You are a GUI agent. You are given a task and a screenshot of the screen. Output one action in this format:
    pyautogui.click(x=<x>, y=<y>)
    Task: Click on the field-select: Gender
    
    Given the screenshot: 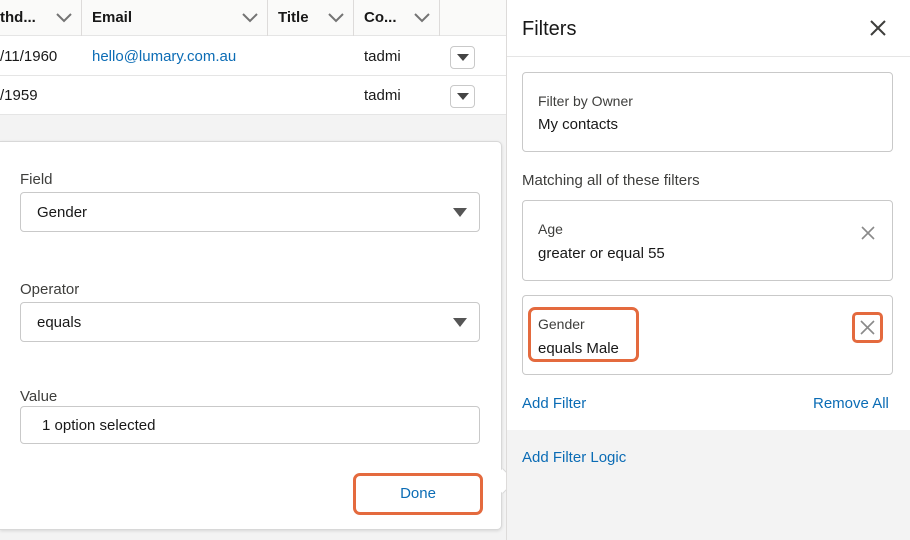 What is the action you would take?
    pyautogui.click(x=250, y=212)
    